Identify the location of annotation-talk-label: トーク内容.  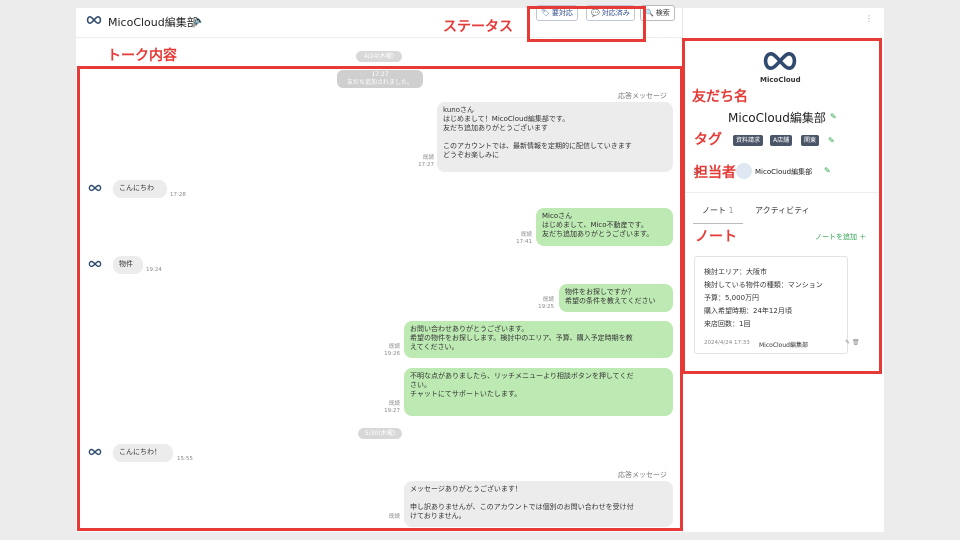
(142, 56).